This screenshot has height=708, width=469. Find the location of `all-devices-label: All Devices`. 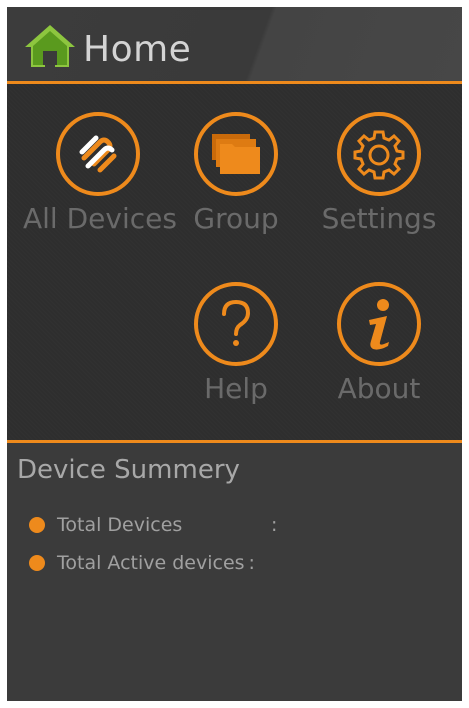

all-devices-label: All Devices is located at coordinates (100, 218).